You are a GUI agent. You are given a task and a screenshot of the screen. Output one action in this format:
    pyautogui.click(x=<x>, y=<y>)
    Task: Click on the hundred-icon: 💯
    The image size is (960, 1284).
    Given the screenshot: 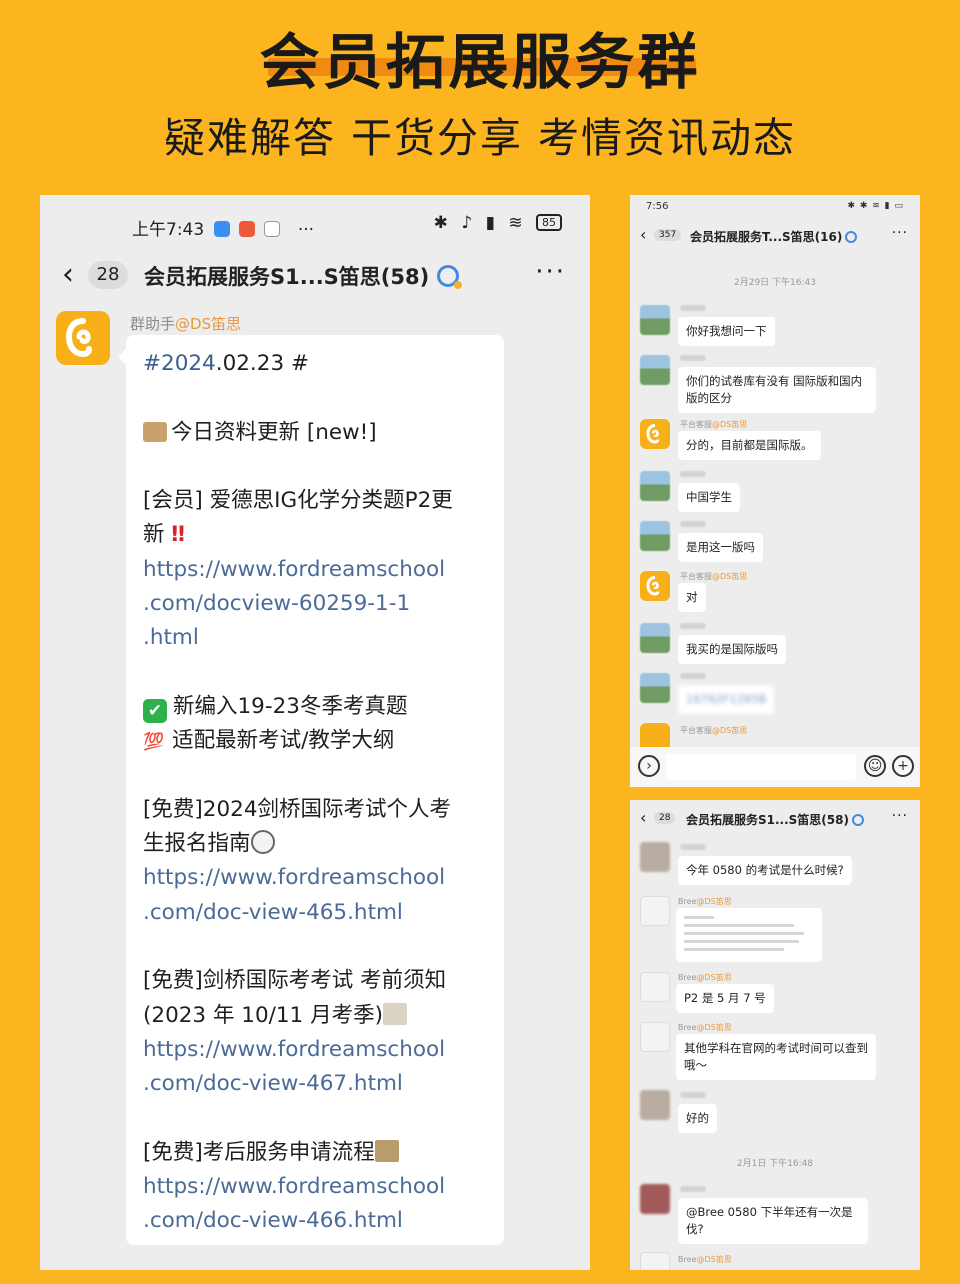 What is the action you would take?
    pyautogui.click(x=154, y=742)
    